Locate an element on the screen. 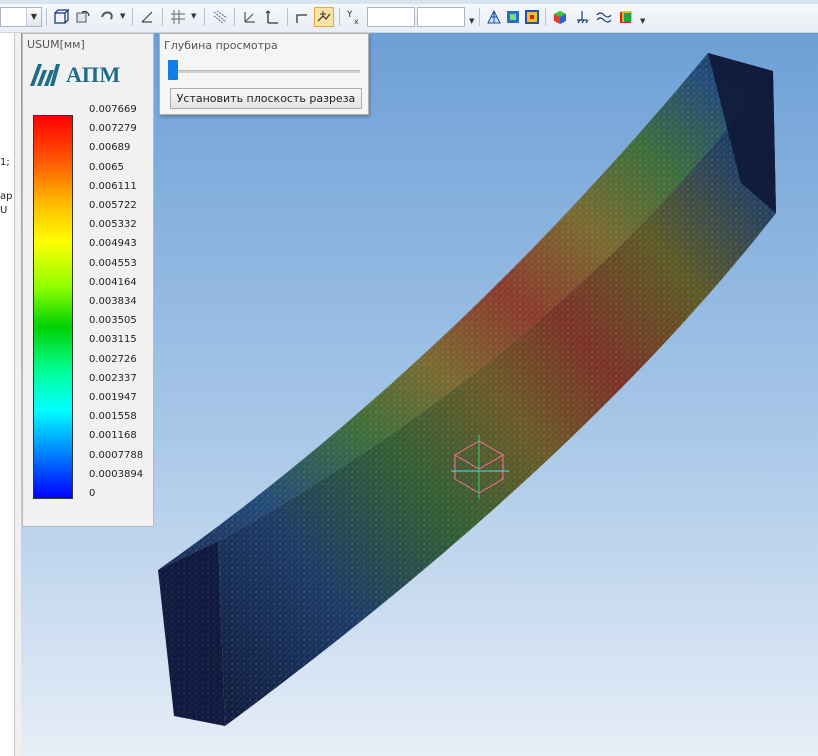  left-panel-text: U is located at coordinates (4, 210).